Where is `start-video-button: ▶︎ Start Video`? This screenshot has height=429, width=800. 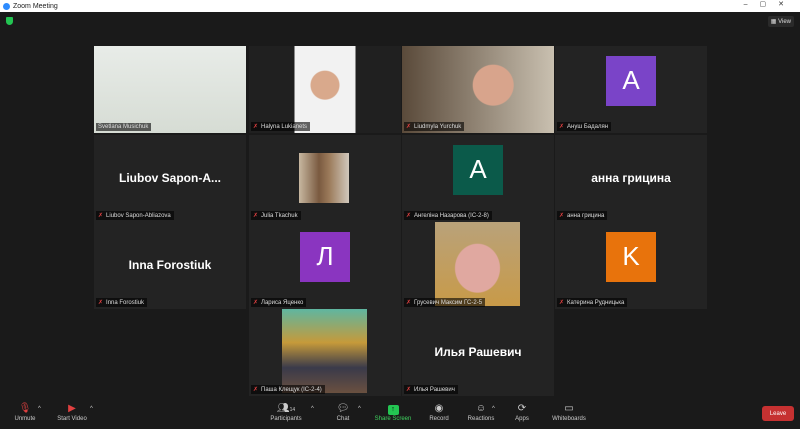 start-video-button: ▶︎ Start Video is located at coordinates (72, 412).